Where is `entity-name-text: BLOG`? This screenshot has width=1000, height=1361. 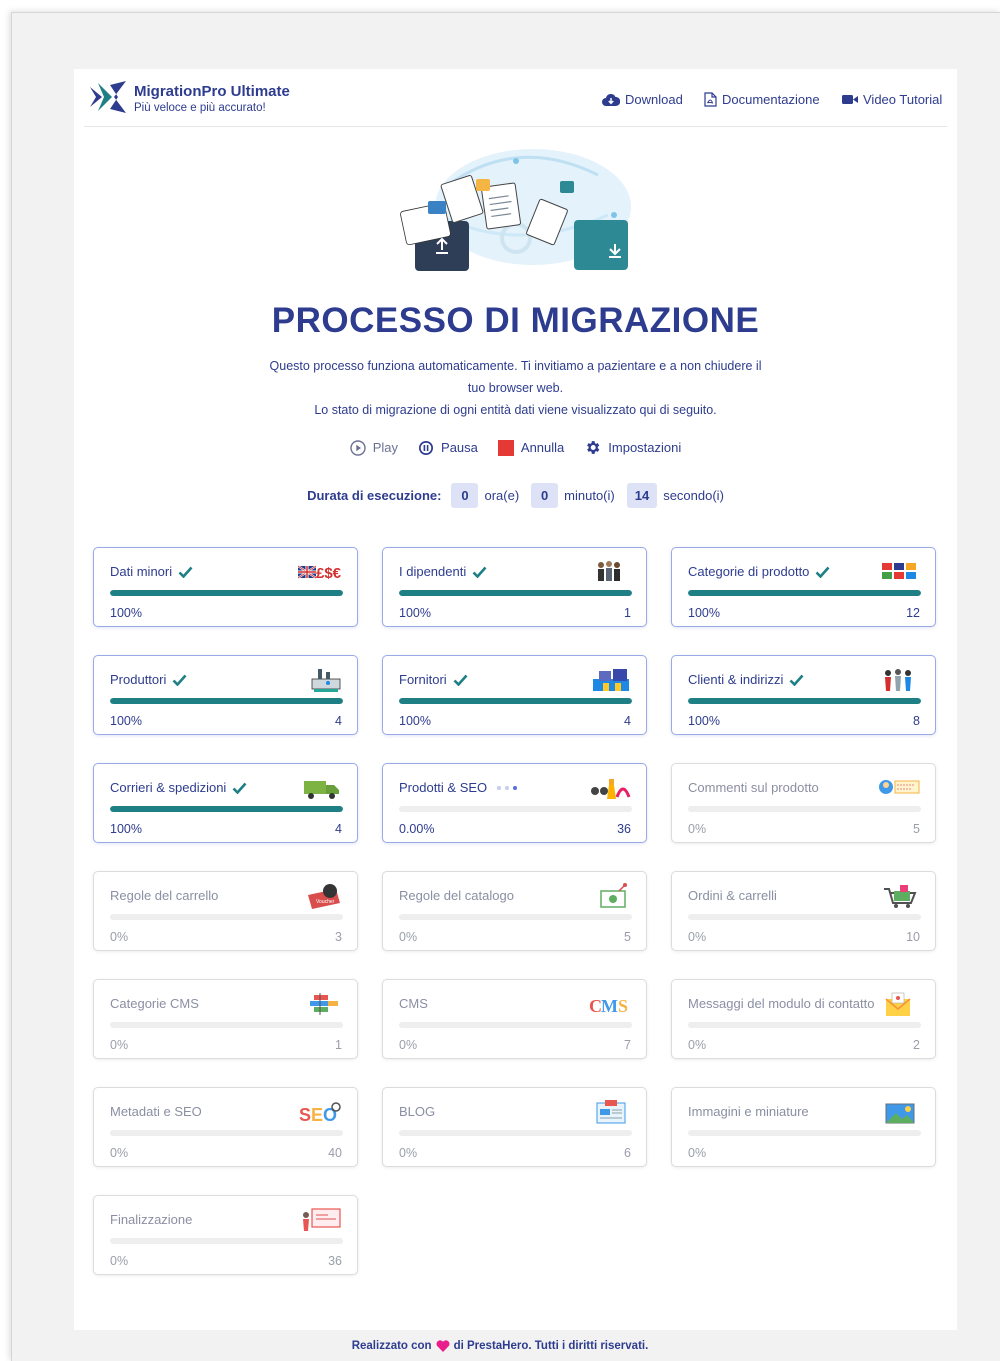 entity-name-text: BLOG is located at coordinates (417, 1111).